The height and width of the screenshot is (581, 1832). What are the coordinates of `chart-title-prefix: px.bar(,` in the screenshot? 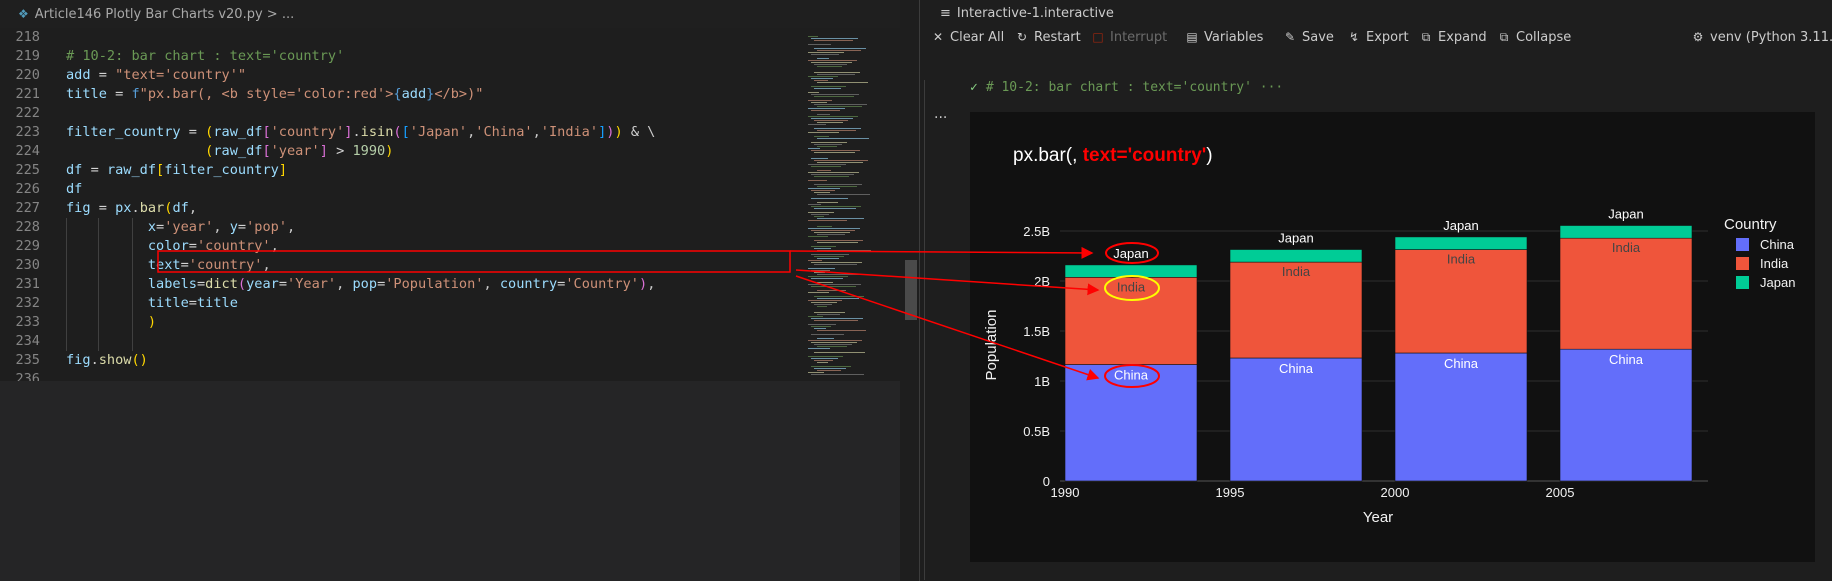 It's located at (1048, 155).